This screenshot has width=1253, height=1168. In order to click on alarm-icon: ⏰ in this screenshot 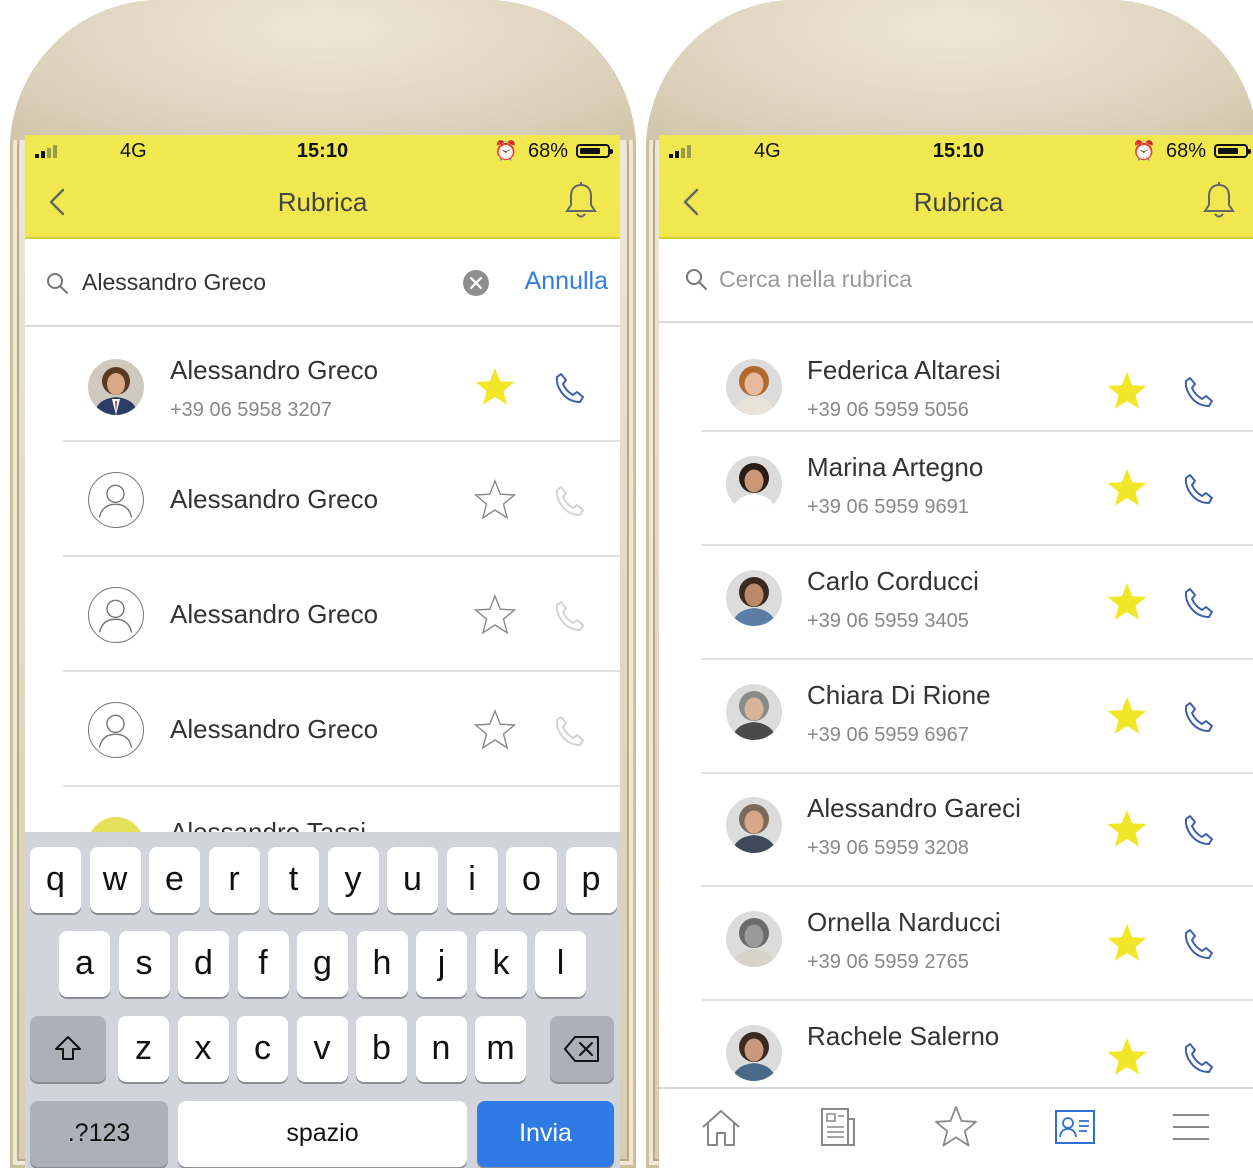, I will do `click(1144, 151)`.